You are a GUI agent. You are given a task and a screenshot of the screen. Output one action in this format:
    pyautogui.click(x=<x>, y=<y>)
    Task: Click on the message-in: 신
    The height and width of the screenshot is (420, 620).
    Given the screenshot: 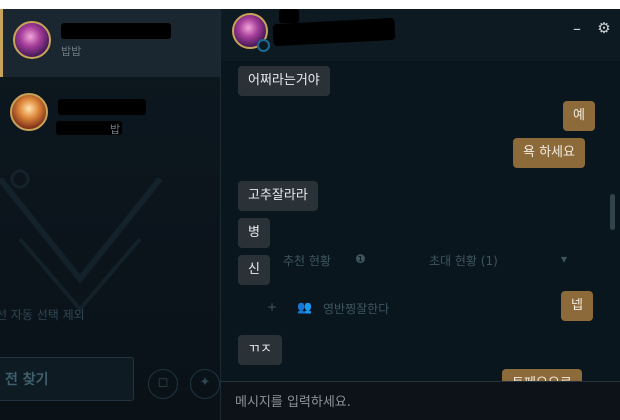 What is the action you would take?
    pyautogui.click(x=254, y=270)
    